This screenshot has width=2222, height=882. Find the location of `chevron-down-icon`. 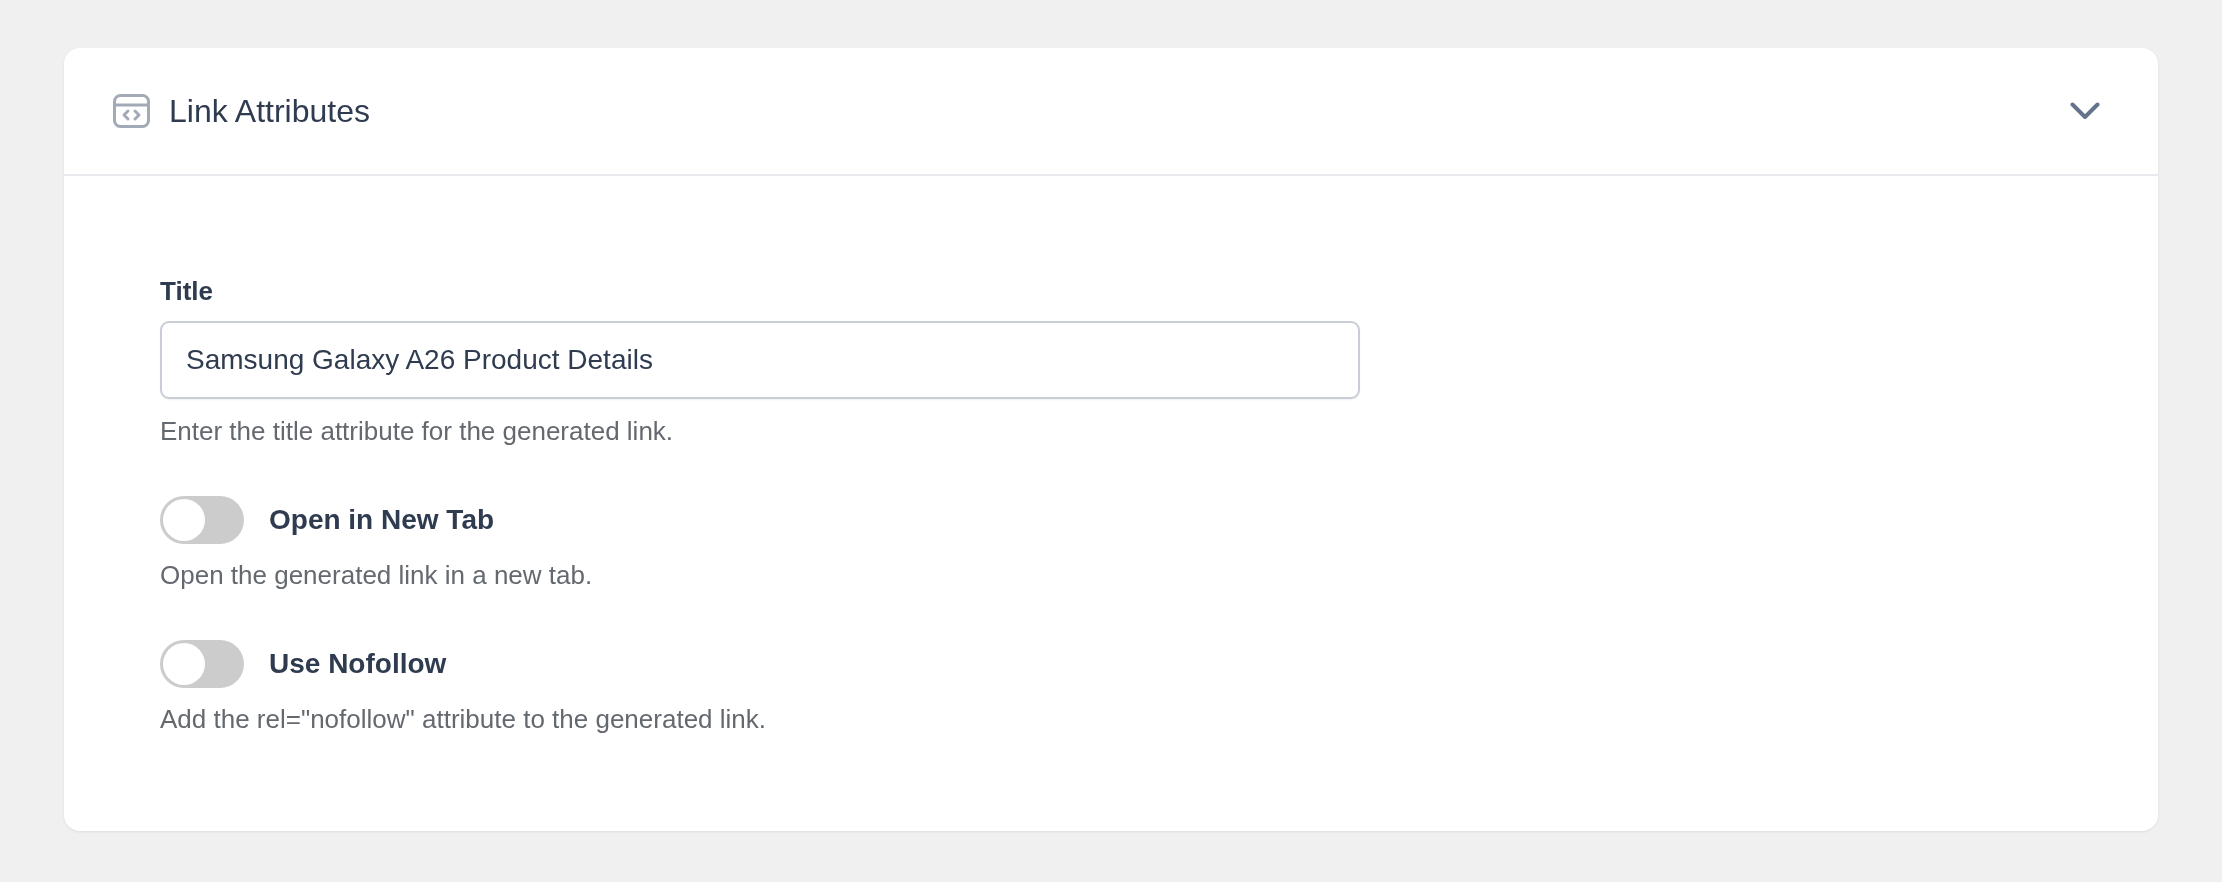

chevron-down-icon is located at coordinates (2085, 111).